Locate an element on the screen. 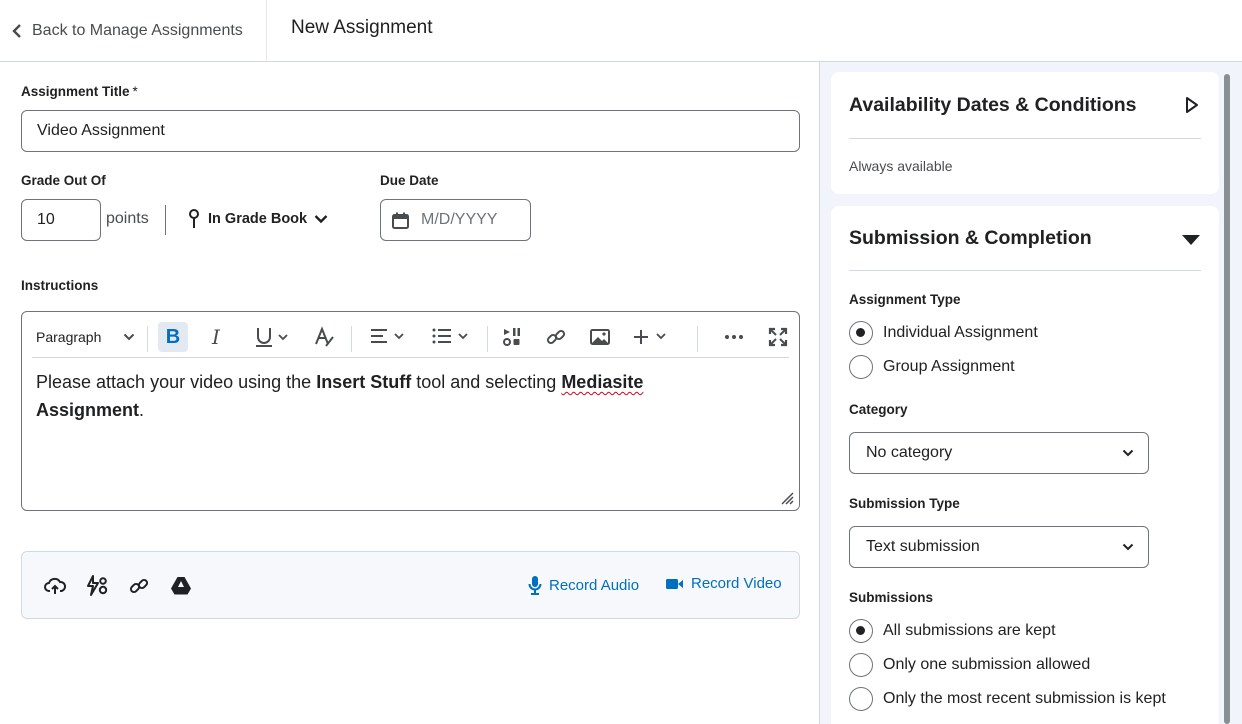 The image size is (1242, 724). resize-handle-icon is located at coordinates (787, 498).